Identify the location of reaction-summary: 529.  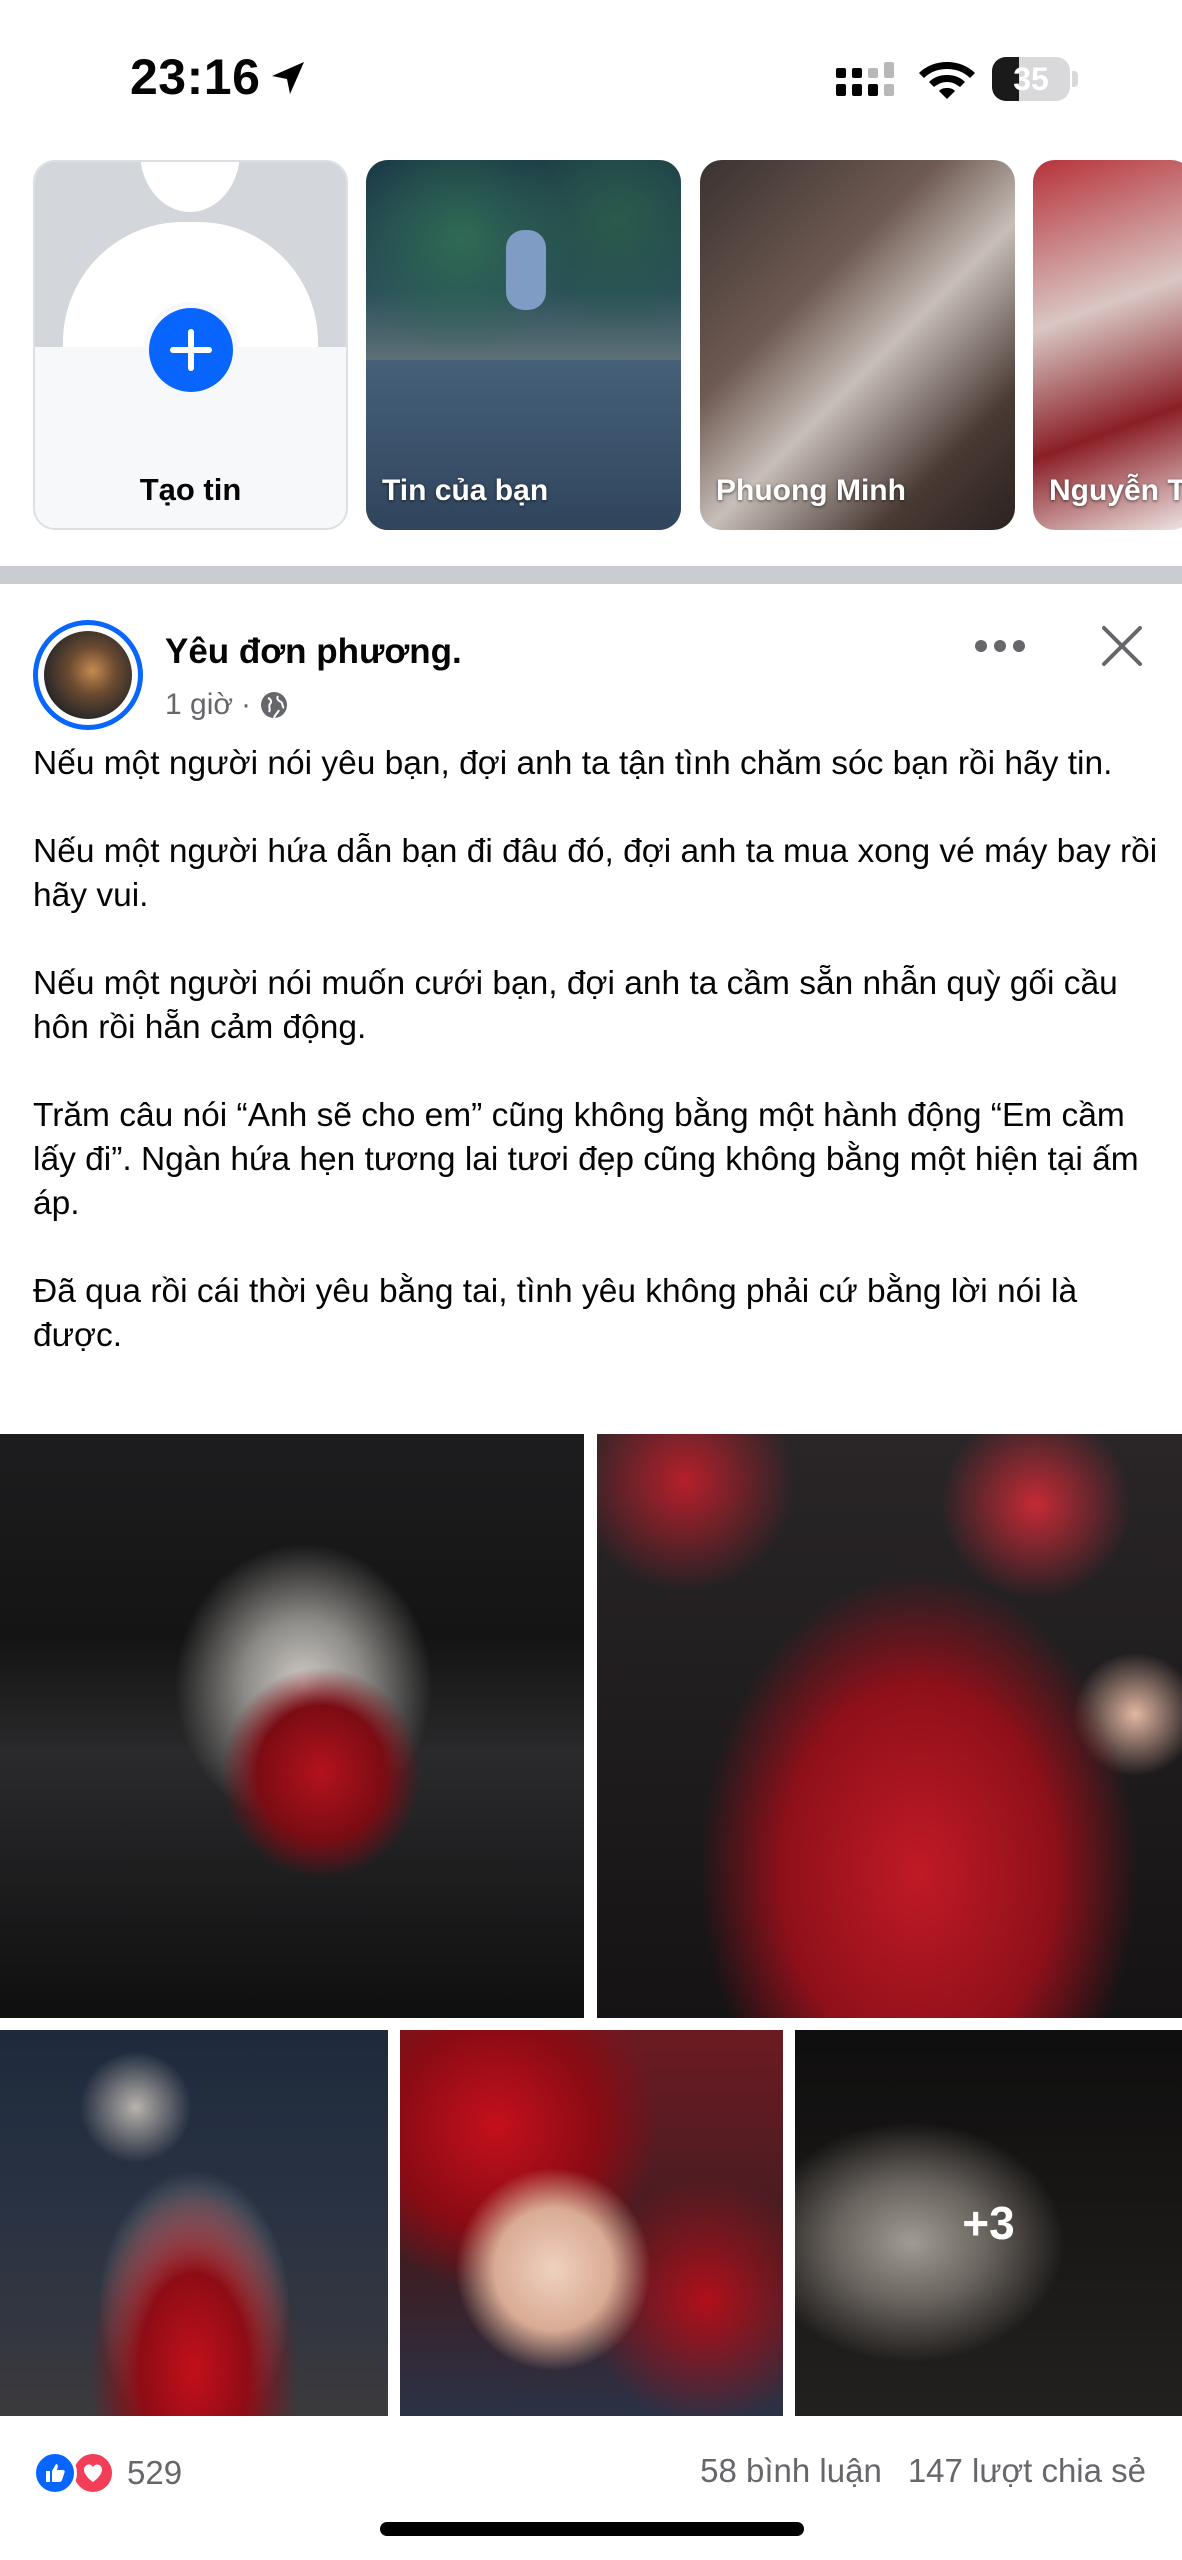
(107, 2473).